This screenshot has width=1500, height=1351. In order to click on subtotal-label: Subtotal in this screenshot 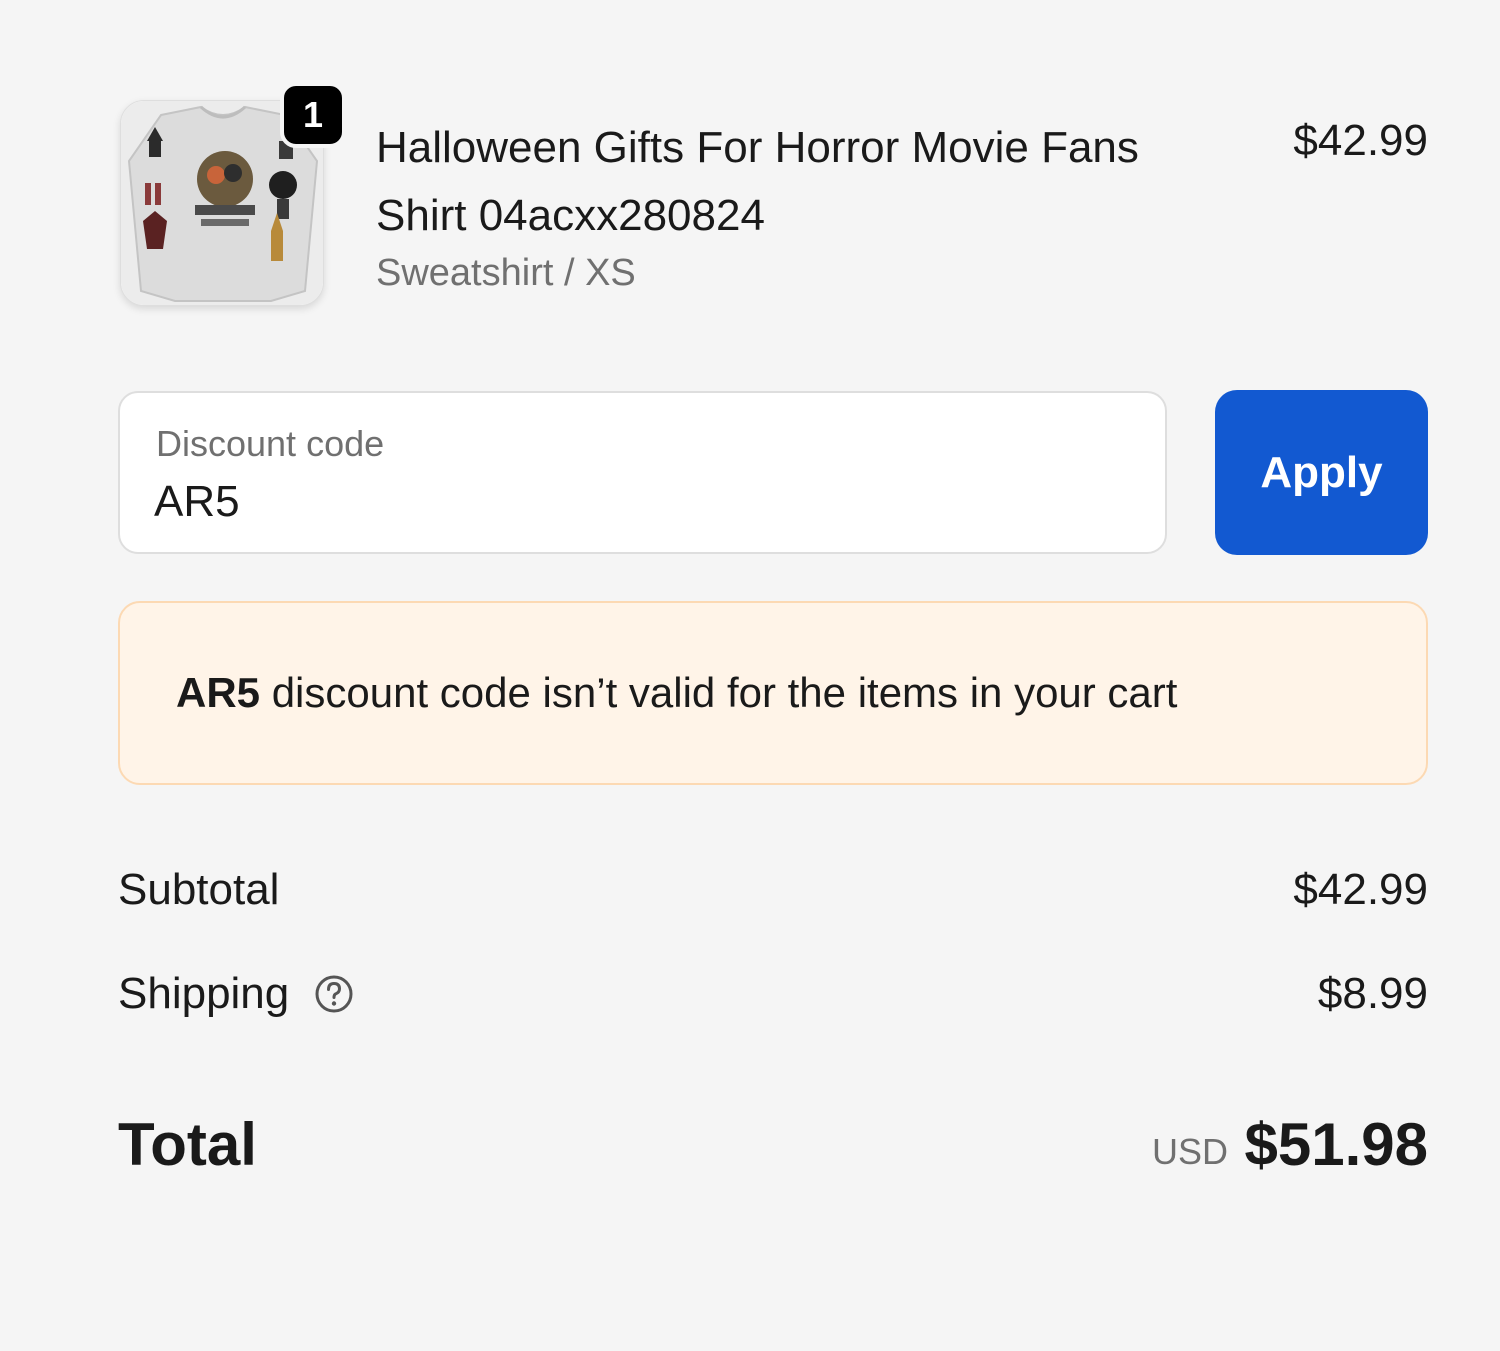, I will do `click(199, 889)`.